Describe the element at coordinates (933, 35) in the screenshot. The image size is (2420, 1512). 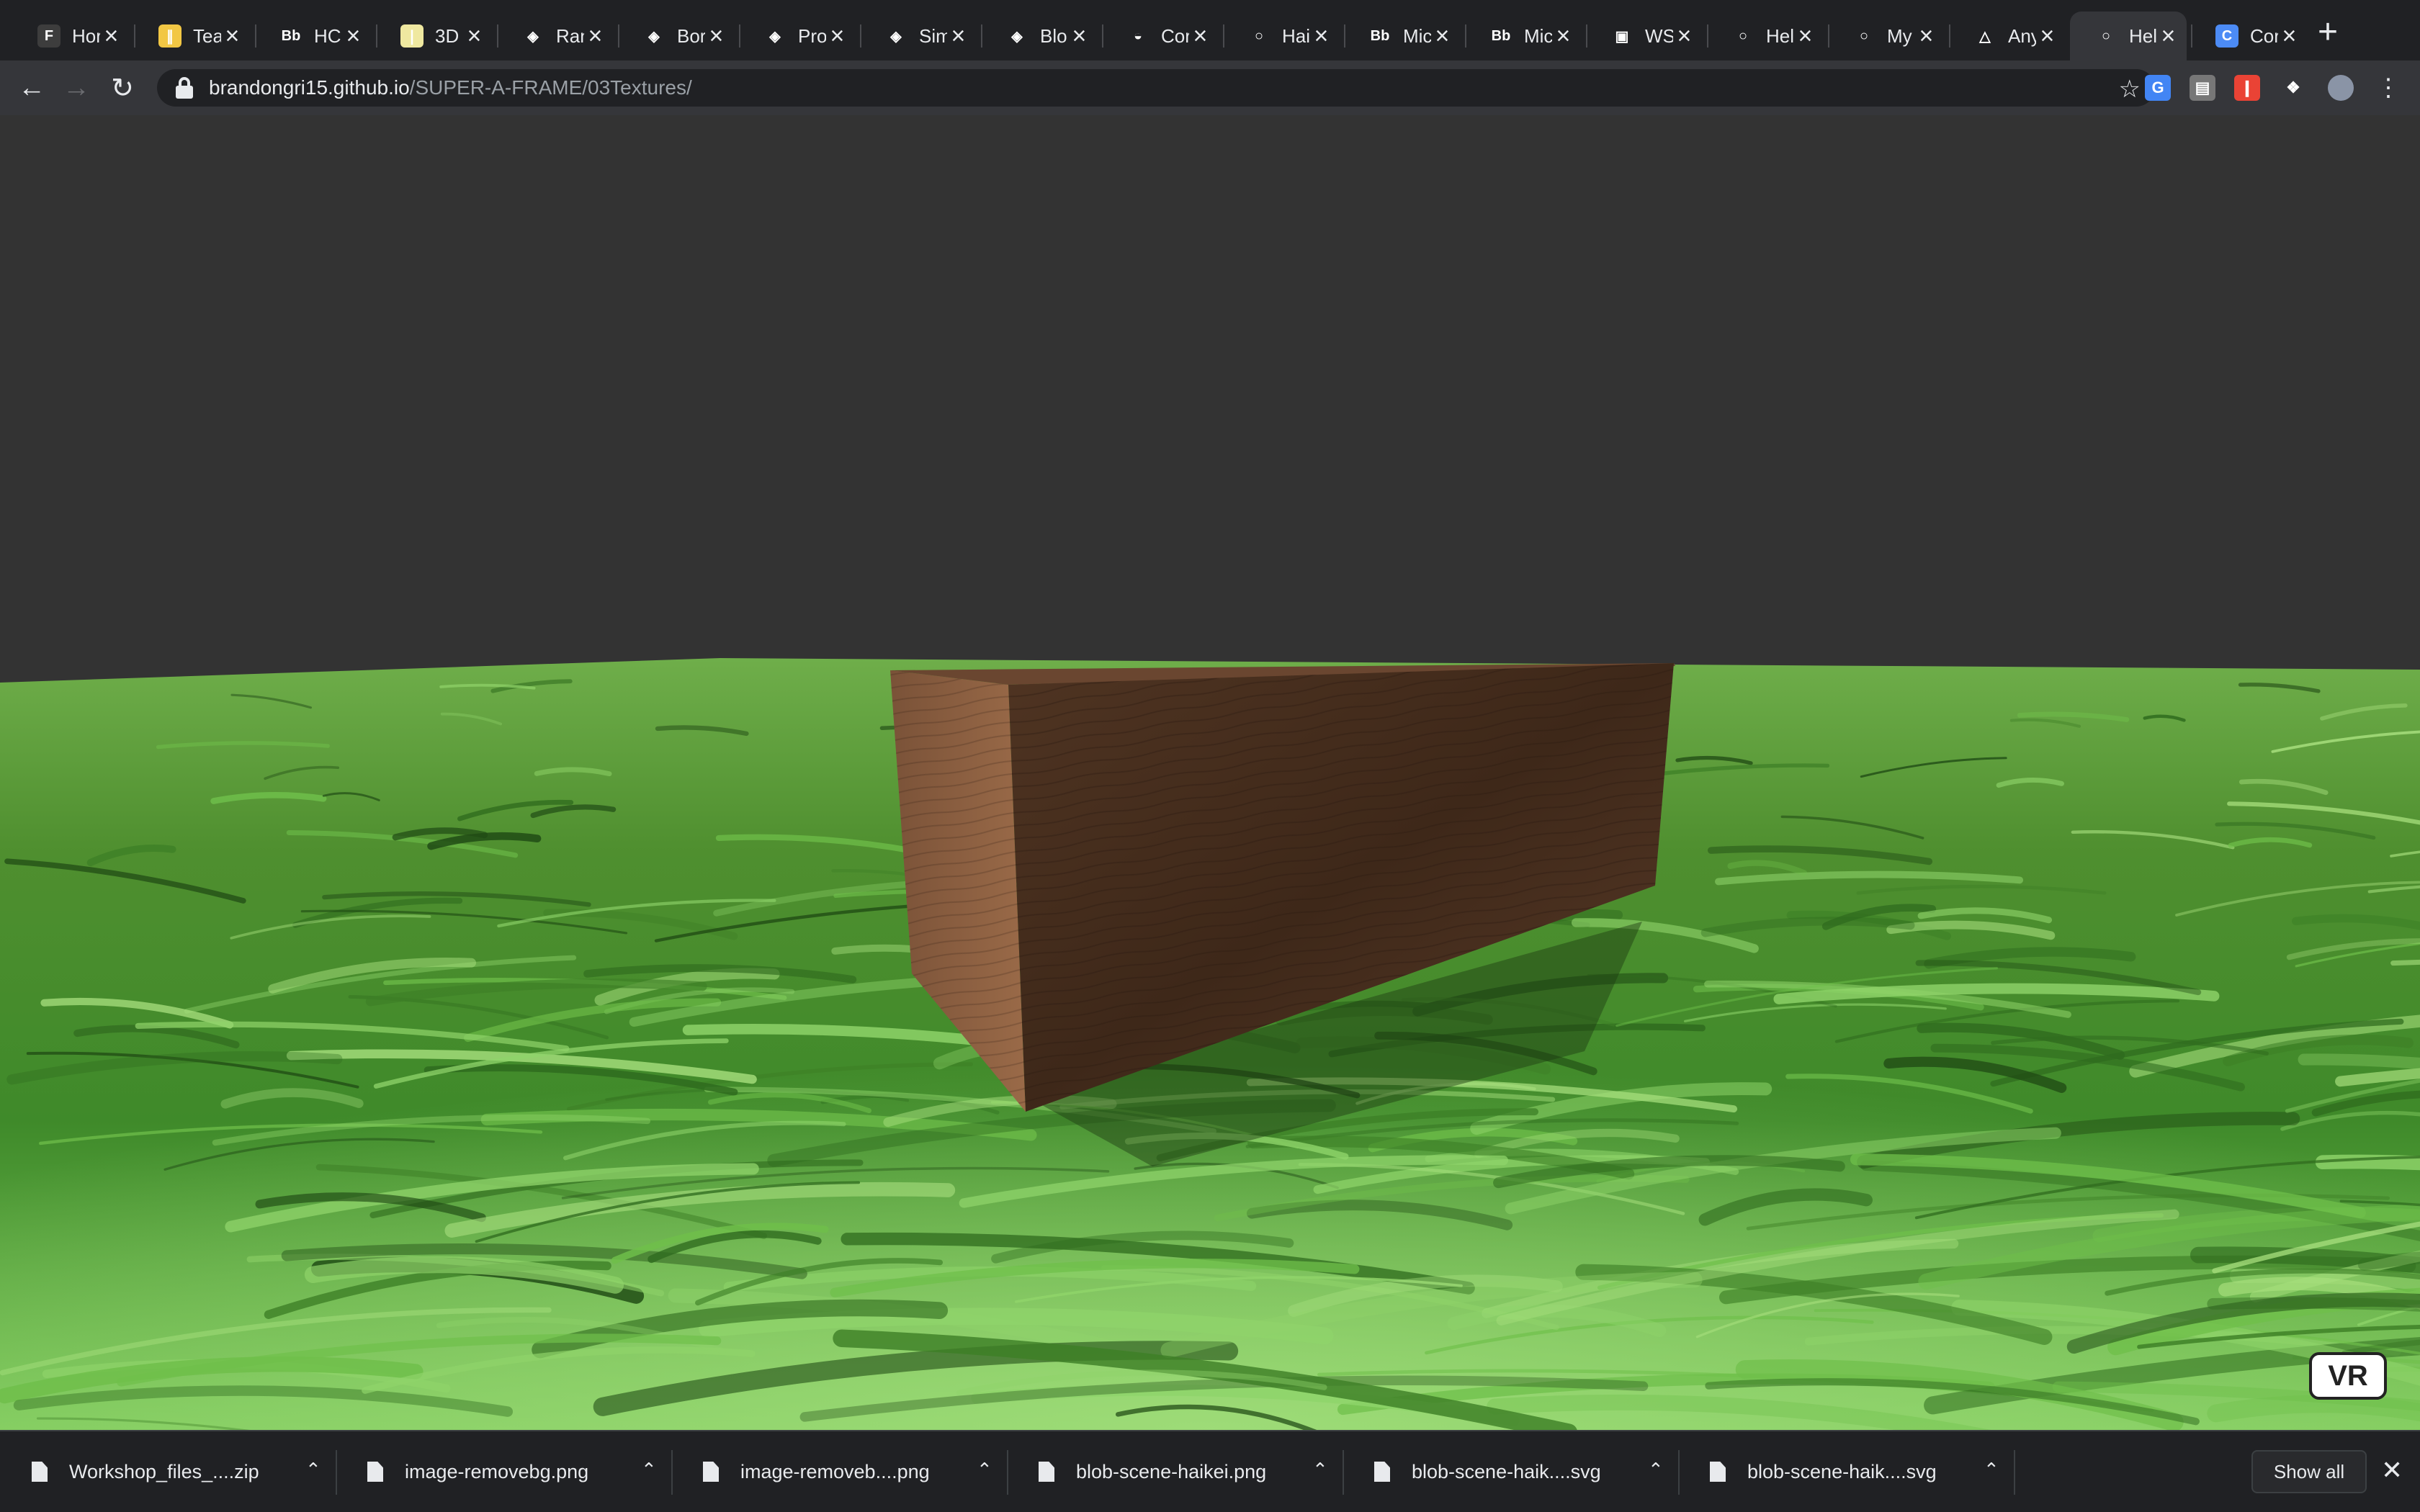
I see `tab-title: Sim` at that location.